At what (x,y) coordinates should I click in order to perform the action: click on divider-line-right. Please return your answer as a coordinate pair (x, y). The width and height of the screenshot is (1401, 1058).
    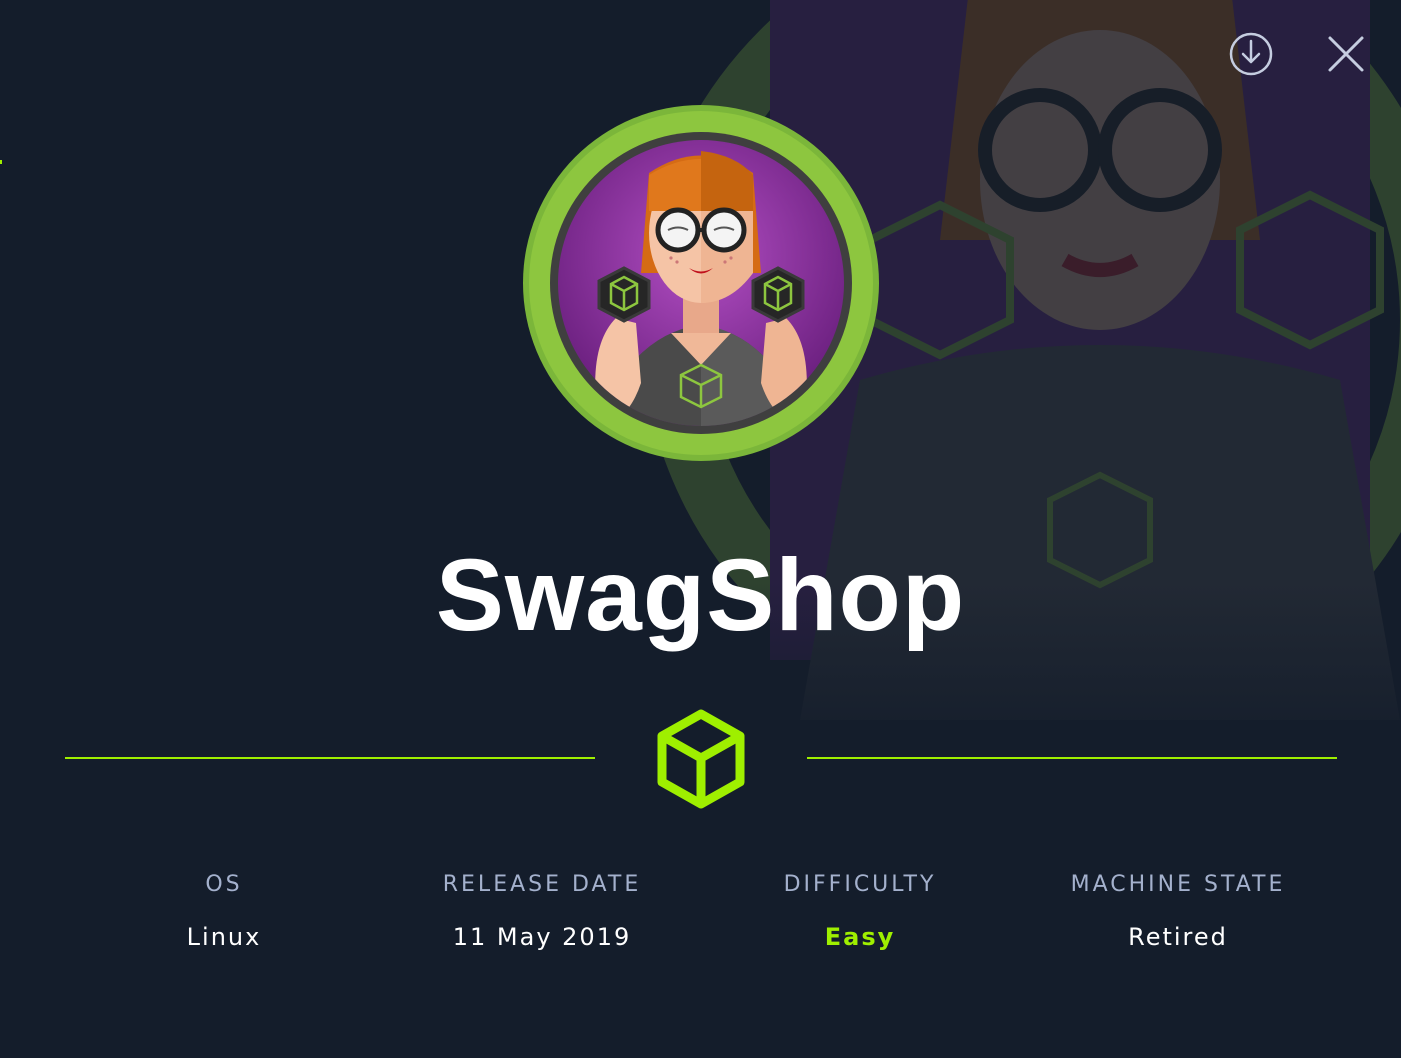
    Looking at the image, I should click on (1072, 758).